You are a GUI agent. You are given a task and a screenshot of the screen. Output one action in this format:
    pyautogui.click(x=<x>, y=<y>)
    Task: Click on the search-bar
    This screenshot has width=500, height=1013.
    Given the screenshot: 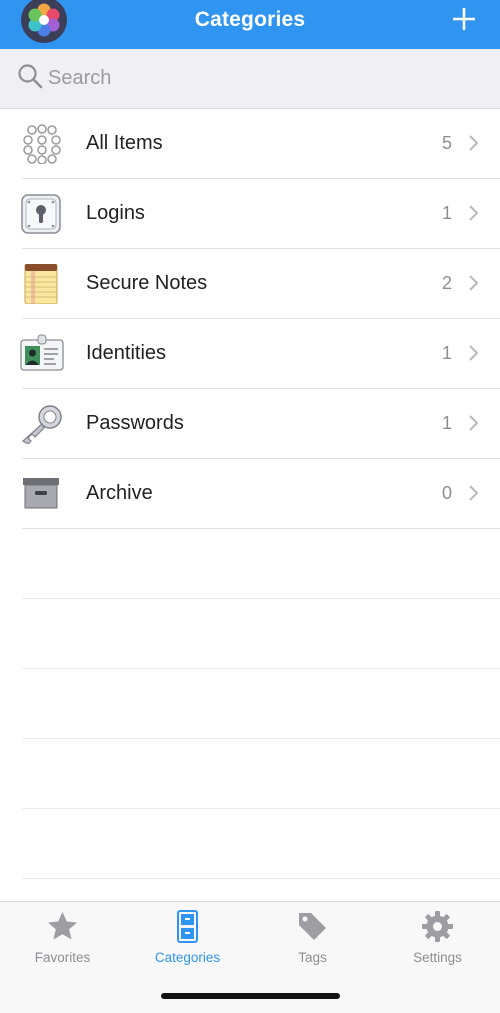 What is the action you would take?
    pyautogui.click(x=250, y=79)
    